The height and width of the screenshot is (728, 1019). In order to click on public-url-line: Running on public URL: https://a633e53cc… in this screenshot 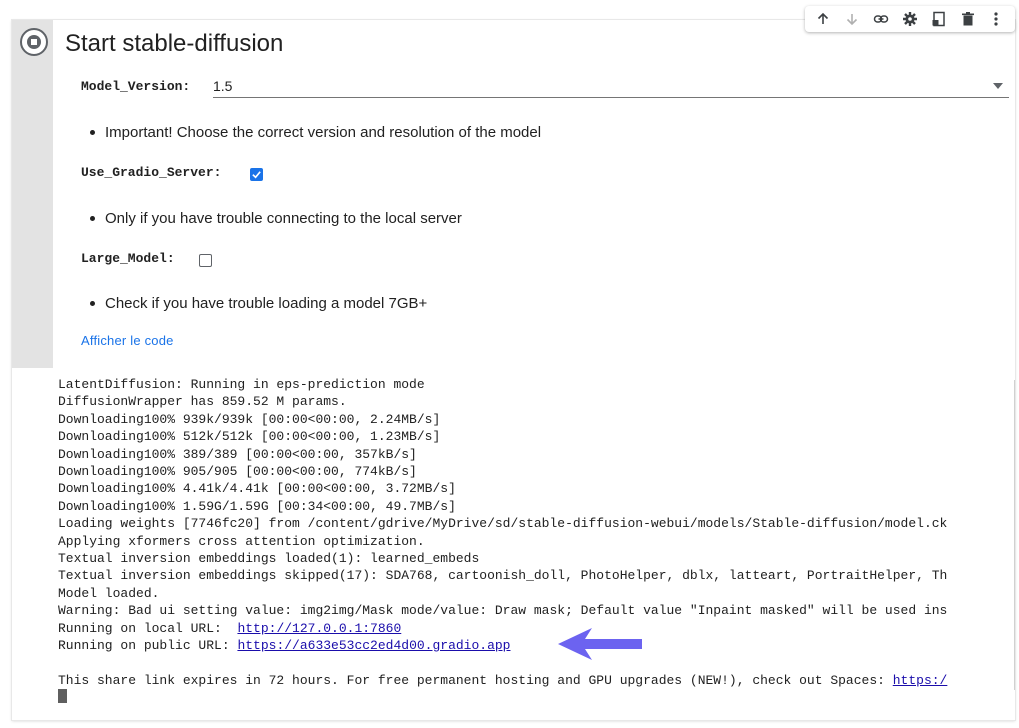, I will do `click(536, 645)`.